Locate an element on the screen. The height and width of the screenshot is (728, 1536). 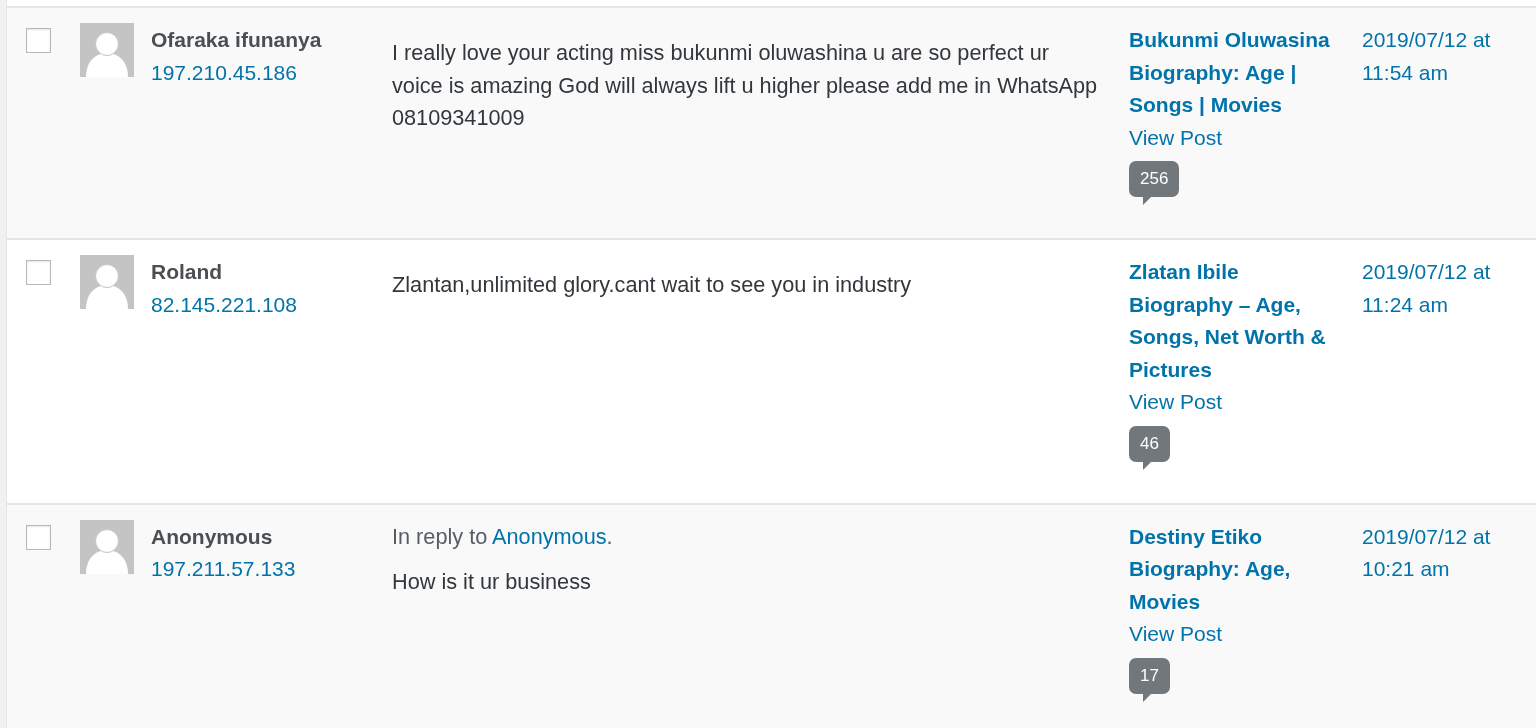
comment-date-link: 2019/07/12 at 10:21 am is located at coordinates (1444, 553).